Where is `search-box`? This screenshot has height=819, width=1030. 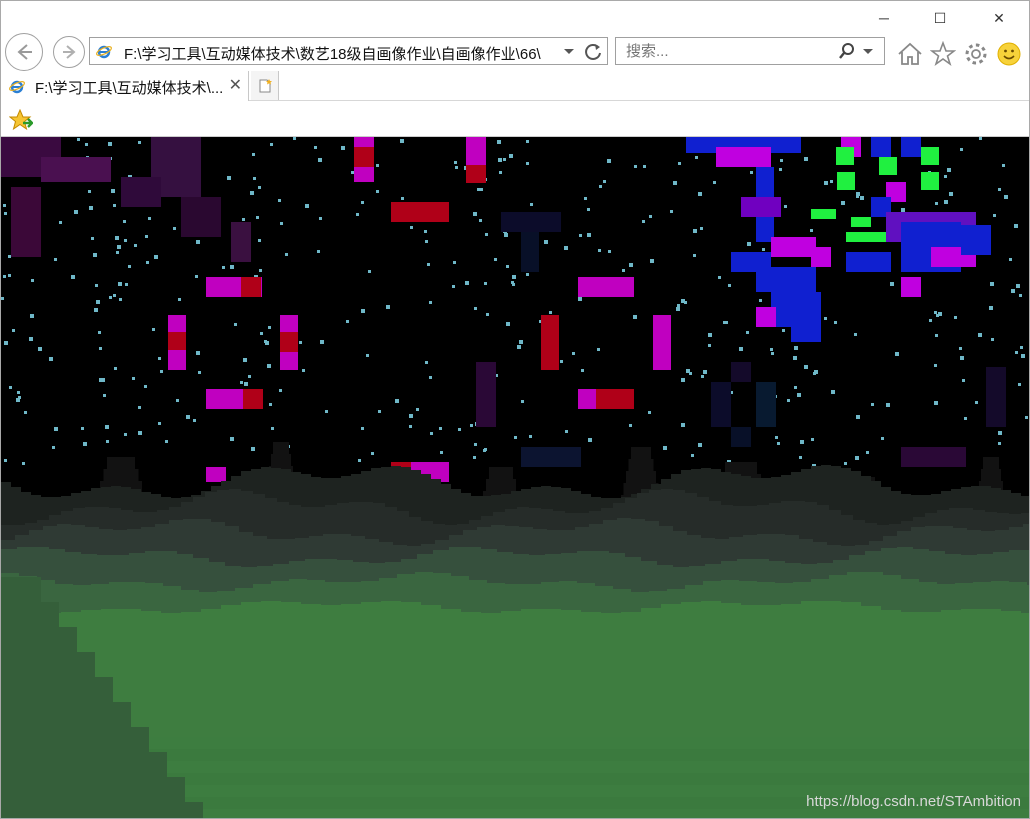
search-box is located at coordinates (750, 51).